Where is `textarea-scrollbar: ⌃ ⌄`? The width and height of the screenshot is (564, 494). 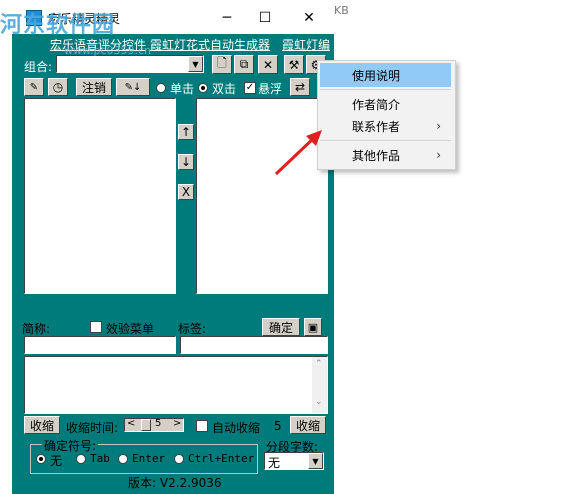 textarea-scrollbar: ⌃ ⌄ is located at coordinates (319, 385).